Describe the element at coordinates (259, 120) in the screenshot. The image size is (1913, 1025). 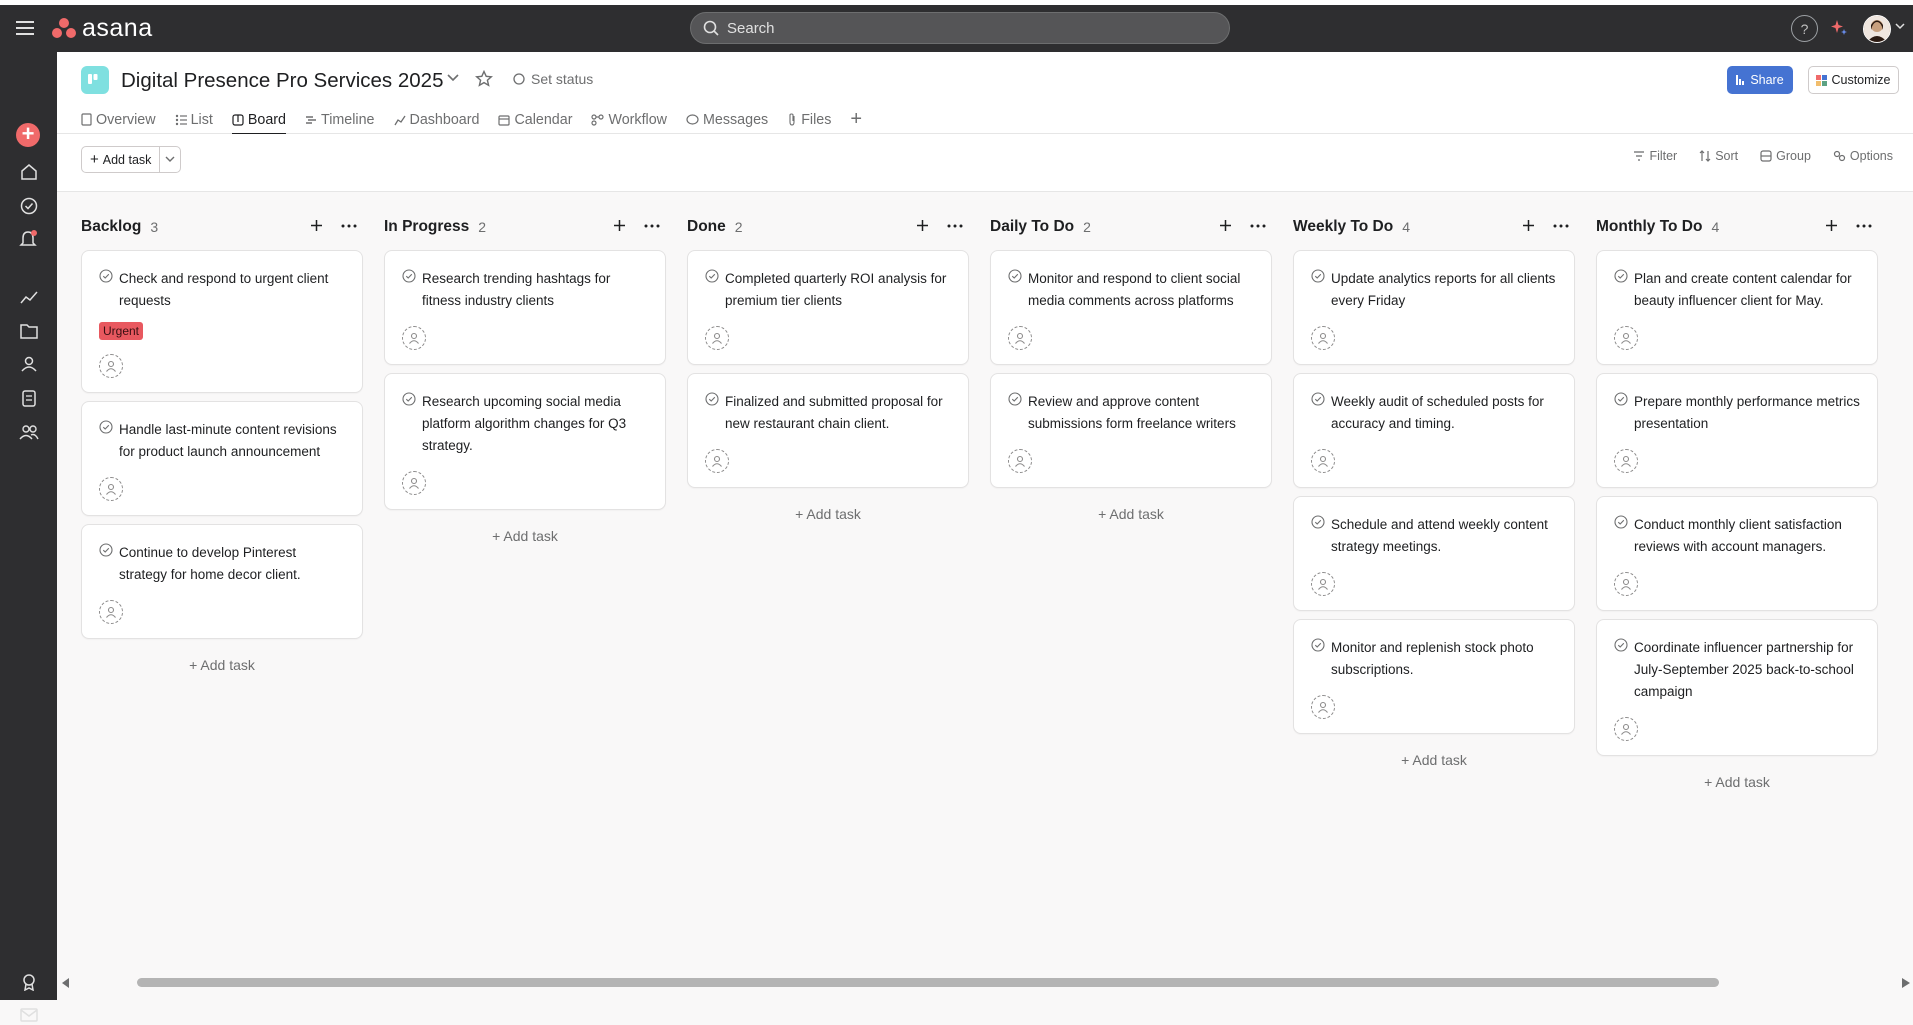
I see `tab-board: Board` at that location.